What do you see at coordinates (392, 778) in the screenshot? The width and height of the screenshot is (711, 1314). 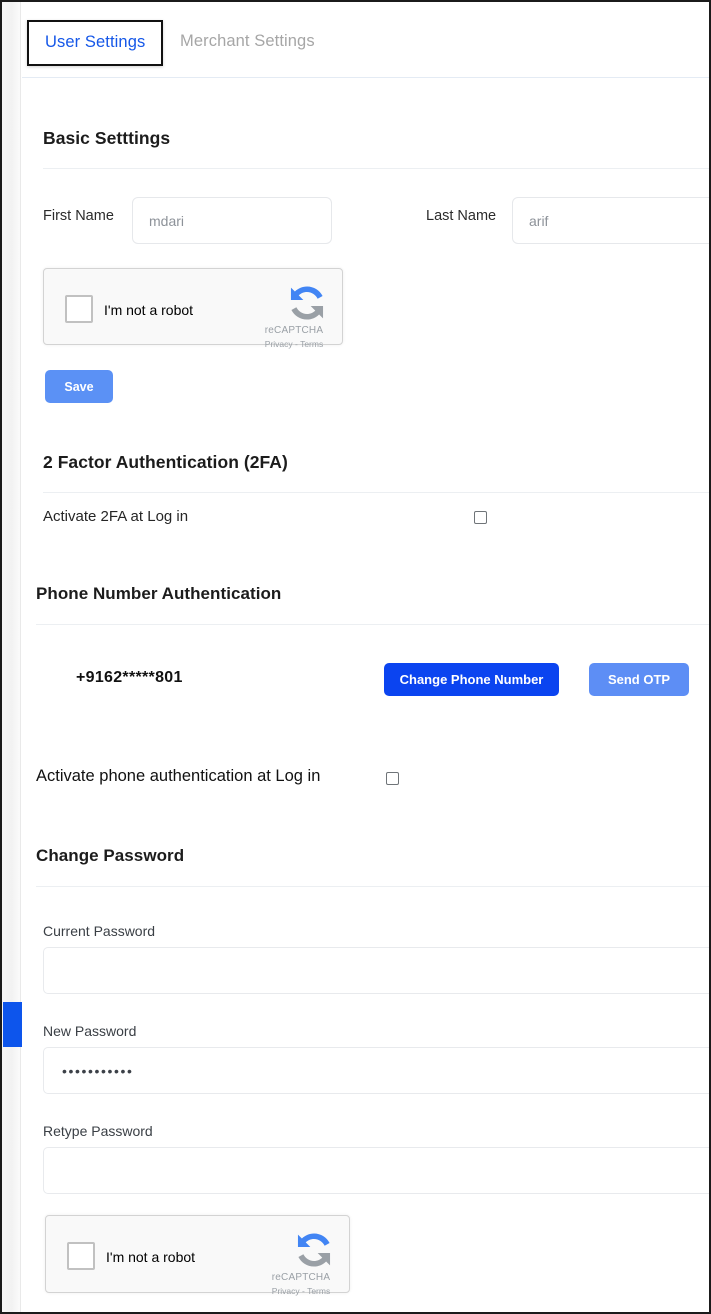 I see `activate-phone-auth-checkbox` at bounding box center [392, 778].